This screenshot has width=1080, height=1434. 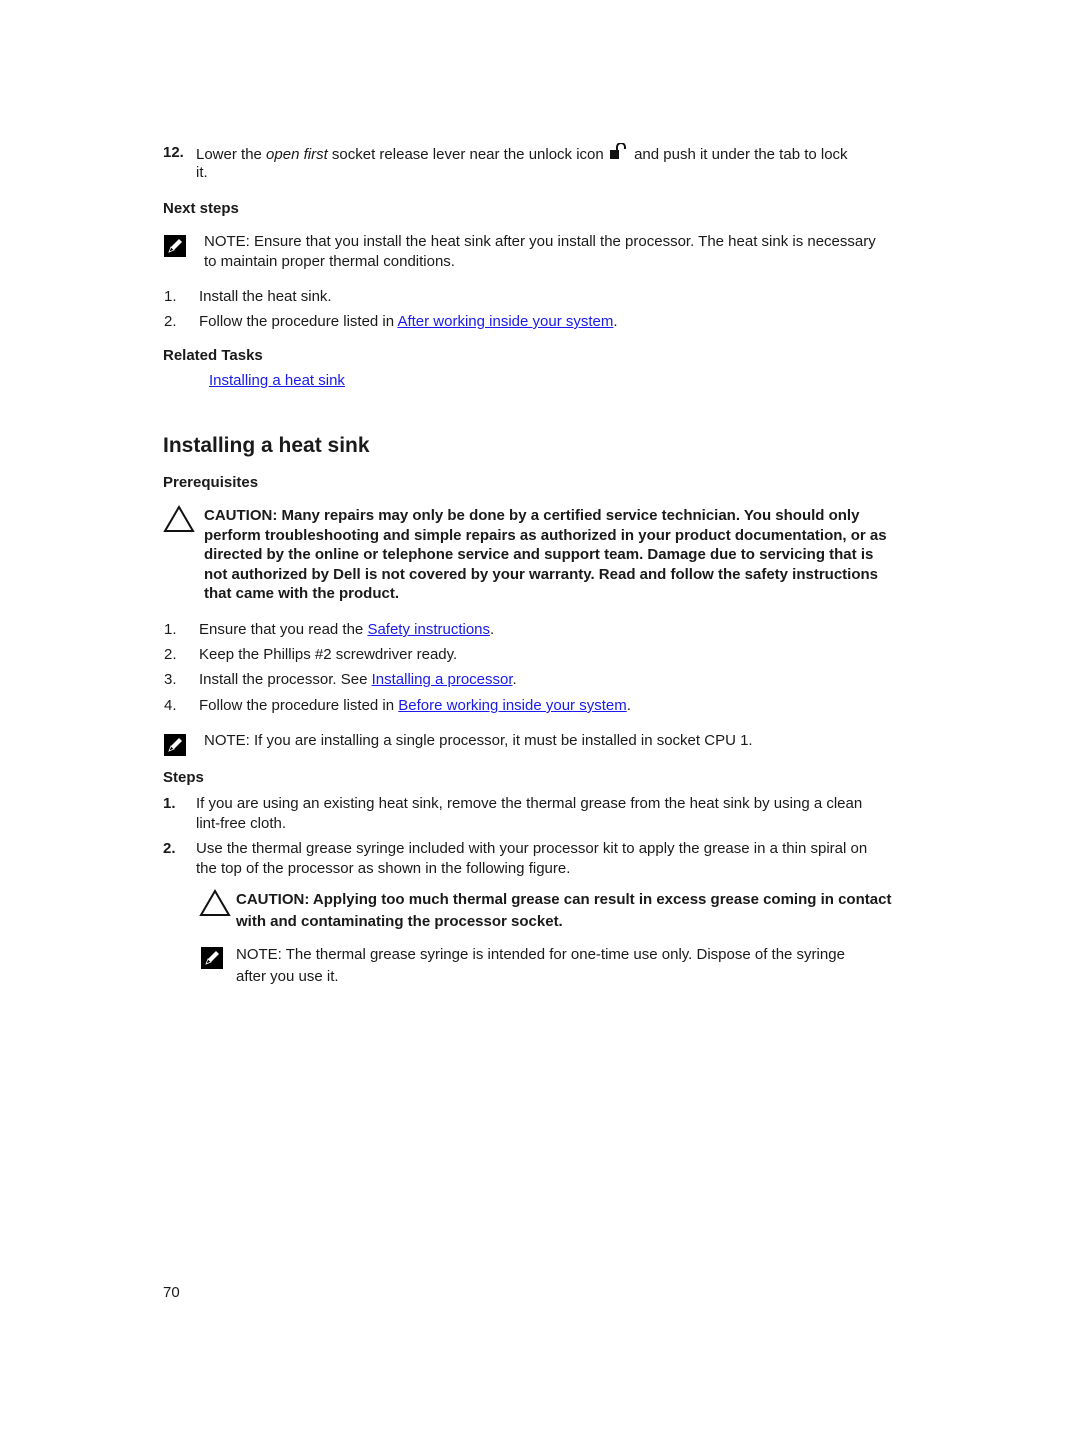 I want to click on step-number: 1., so click(x=169, y=803).